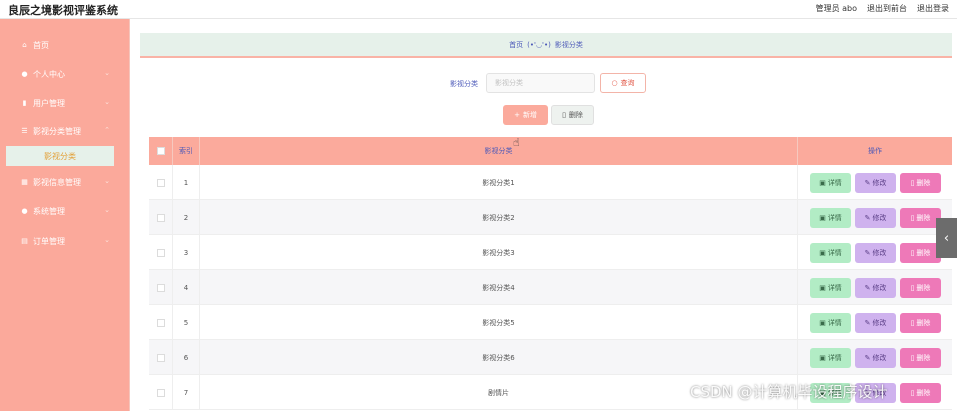 This screenshot has width=957, height=411. I want to click on select-all-checkbox, so click(160, 151).